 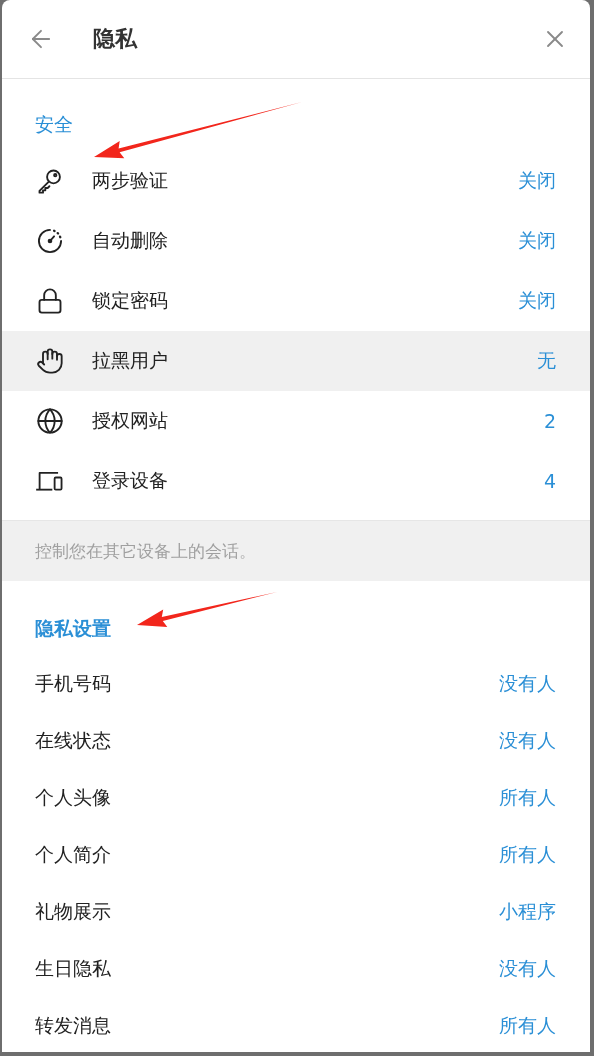 I want to click on lock-icon, so click(x=50, y=301).